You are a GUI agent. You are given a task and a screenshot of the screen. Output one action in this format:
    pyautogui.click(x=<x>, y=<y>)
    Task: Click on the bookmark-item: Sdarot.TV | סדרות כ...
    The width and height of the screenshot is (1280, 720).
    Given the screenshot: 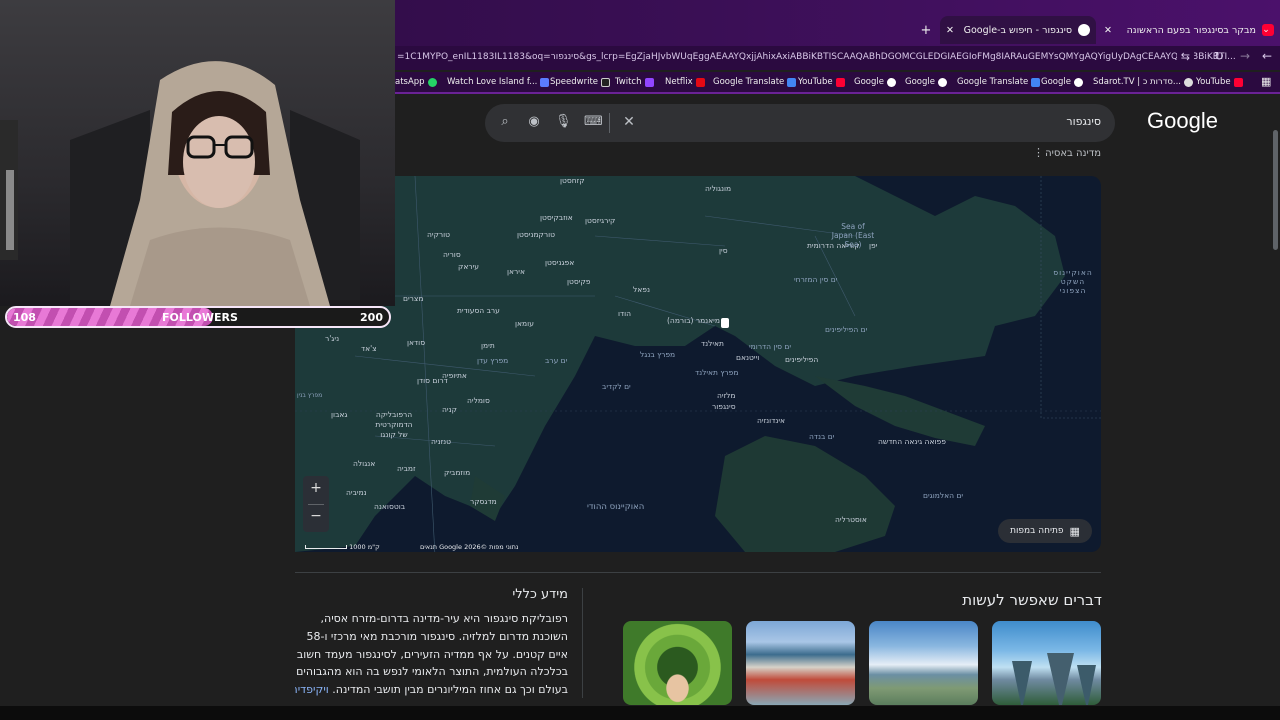 What is the action you would take?
    pyautogui.click(x=1143, y=82)
    